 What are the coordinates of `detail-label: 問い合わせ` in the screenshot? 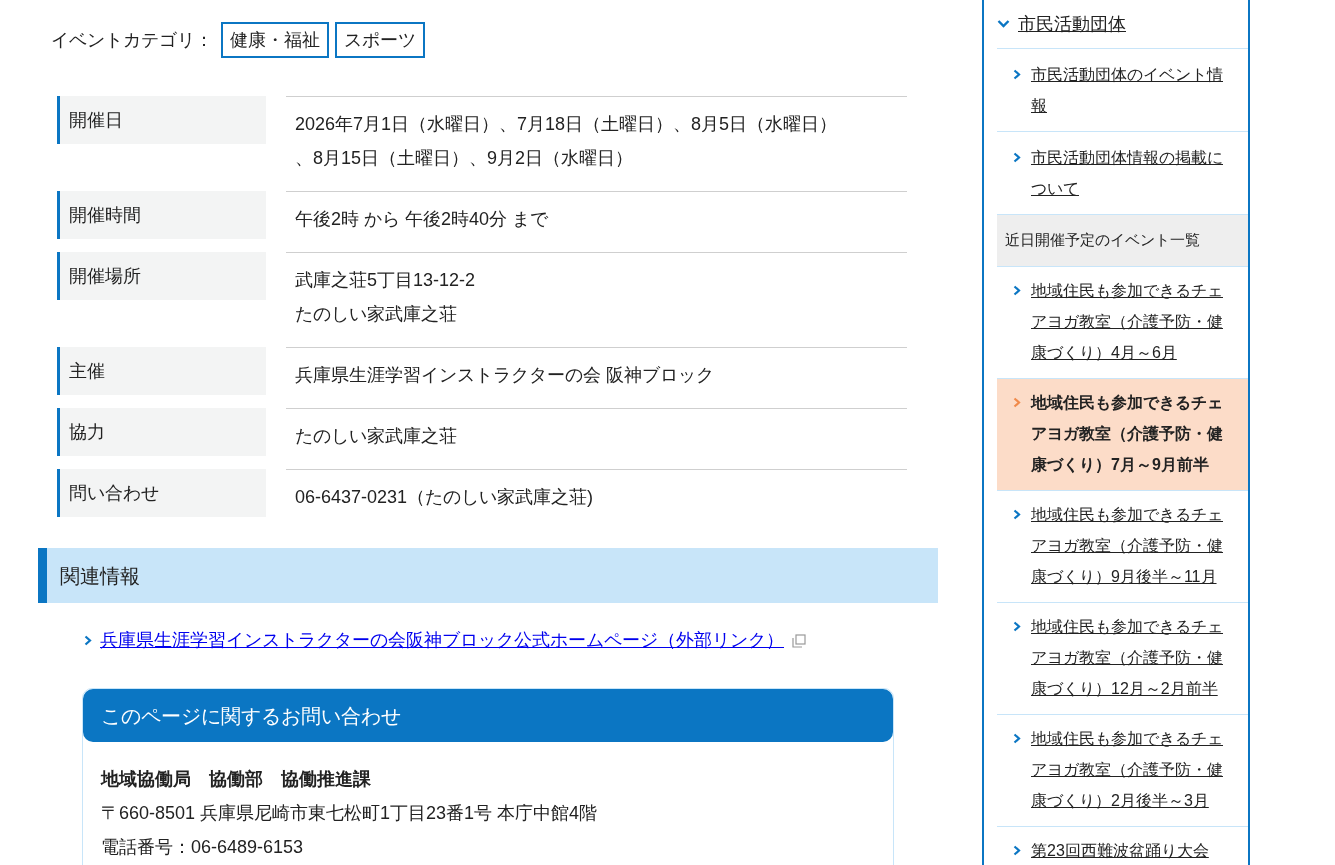 It's located at (161, 493).